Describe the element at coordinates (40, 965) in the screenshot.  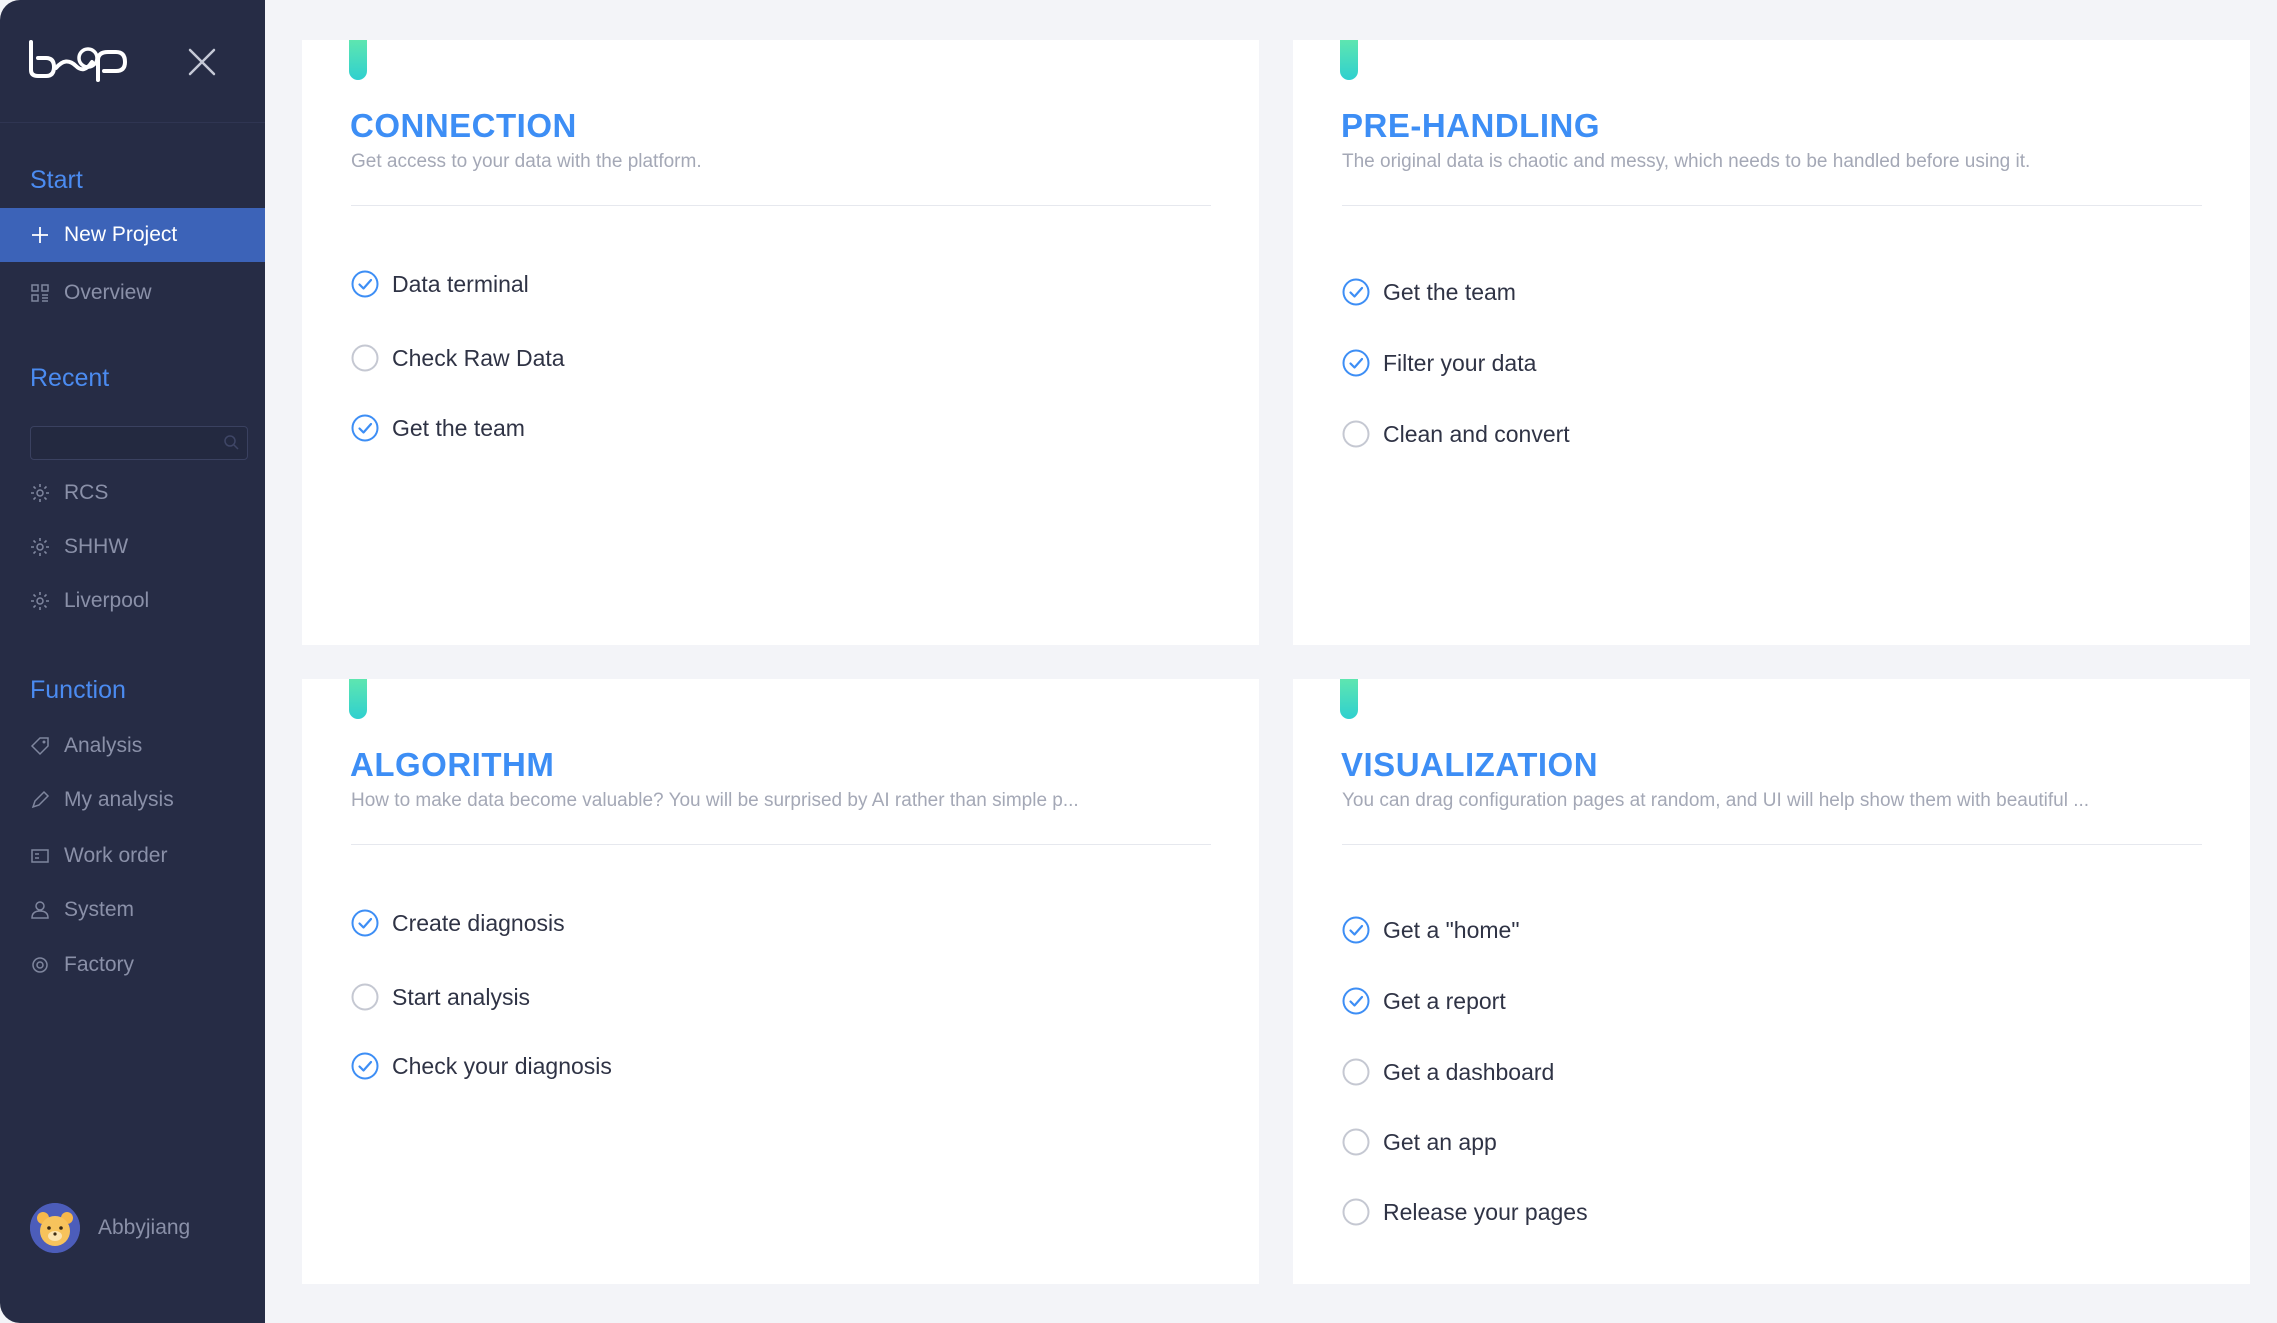
I see `target-icon` at that location.